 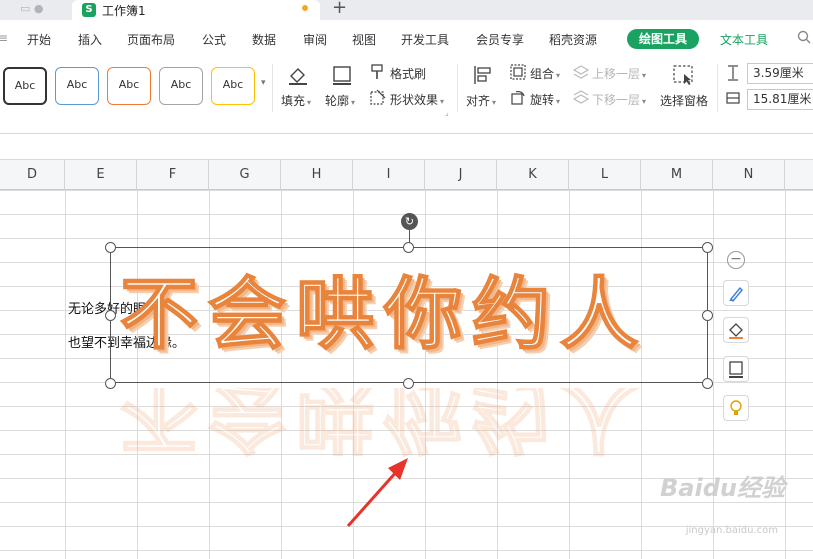 I want to click on bring-forward-label: 上移一层, so click(x=616, y=74).